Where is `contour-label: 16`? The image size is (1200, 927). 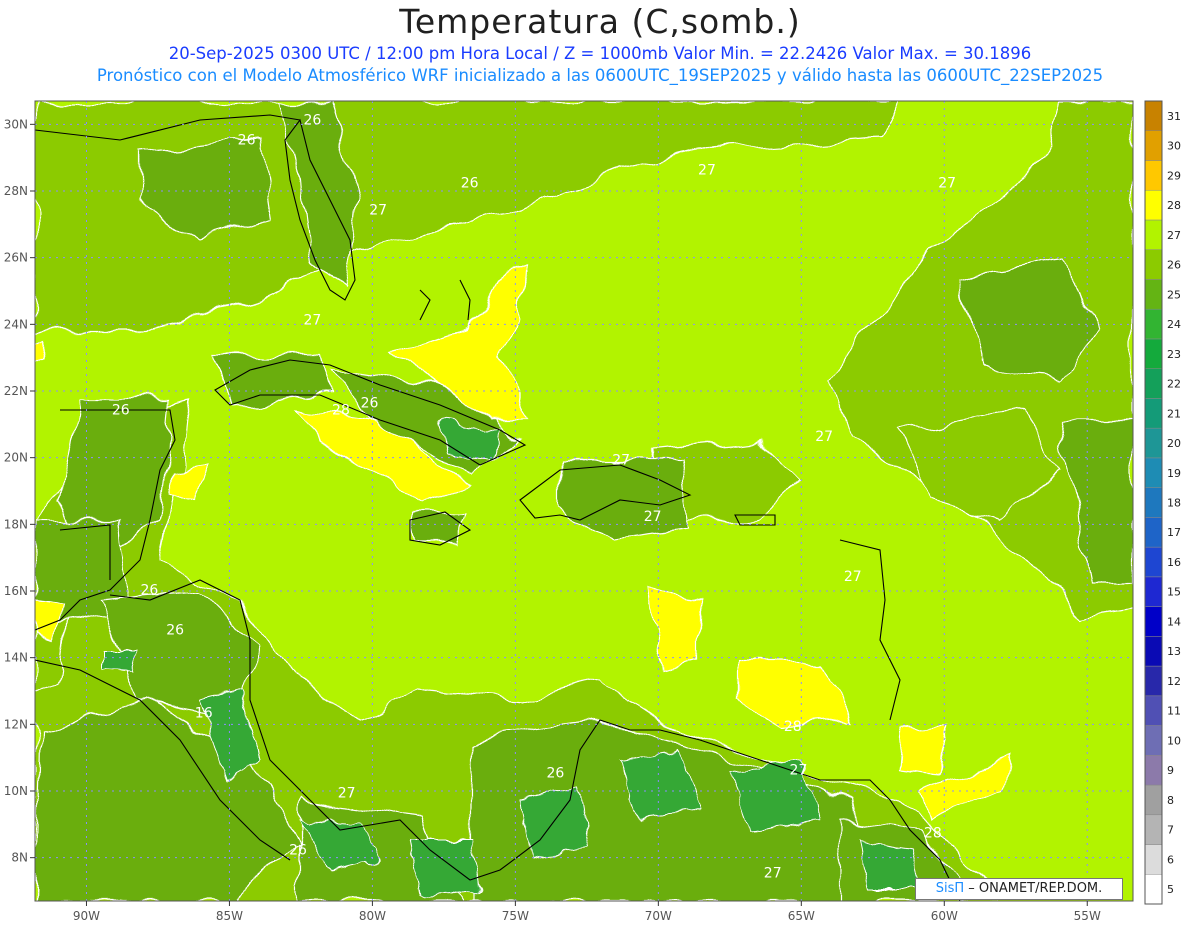 contour-label: 16 is located at coordinates (204, 714).